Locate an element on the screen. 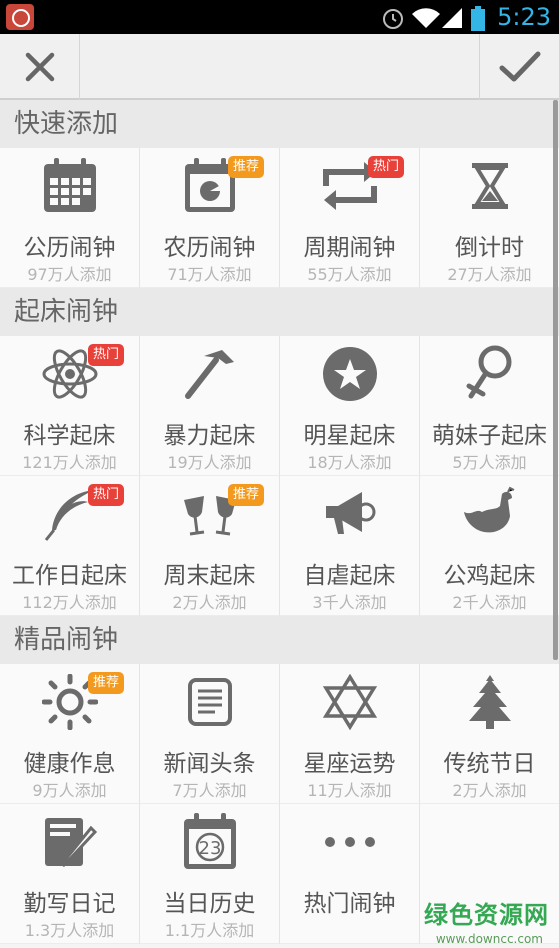  hourglass-icon is located at coordinates (490, 186).